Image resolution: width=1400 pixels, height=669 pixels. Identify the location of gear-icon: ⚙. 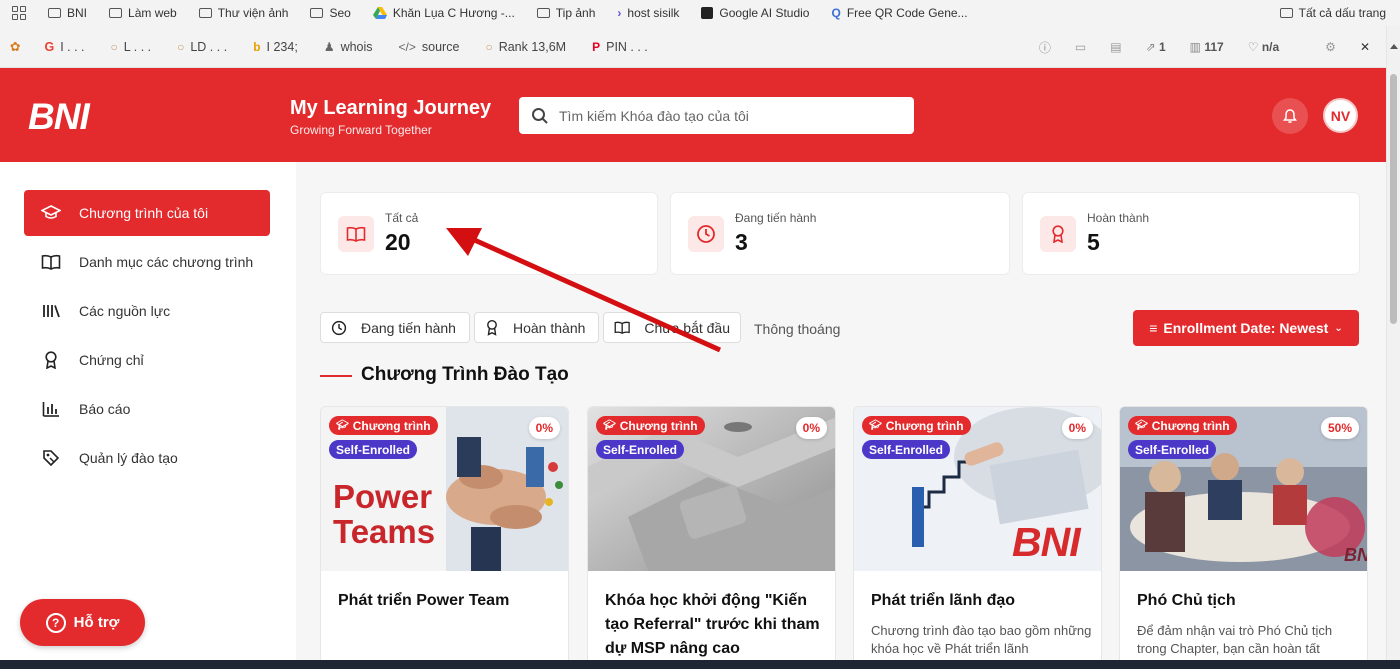
(1330, 47).